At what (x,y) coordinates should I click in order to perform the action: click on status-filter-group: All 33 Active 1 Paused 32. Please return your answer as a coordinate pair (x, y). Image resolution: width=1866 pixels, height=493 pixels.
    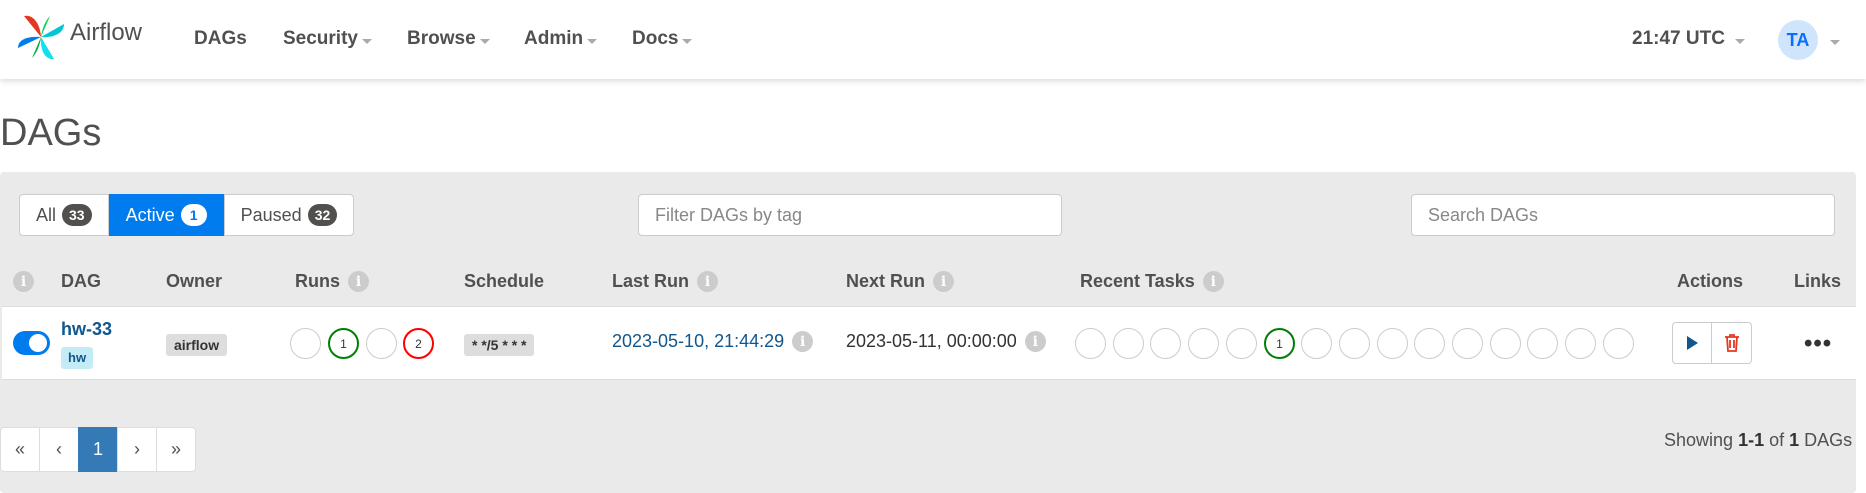
    Looking at the image, I should click on (187, 215).